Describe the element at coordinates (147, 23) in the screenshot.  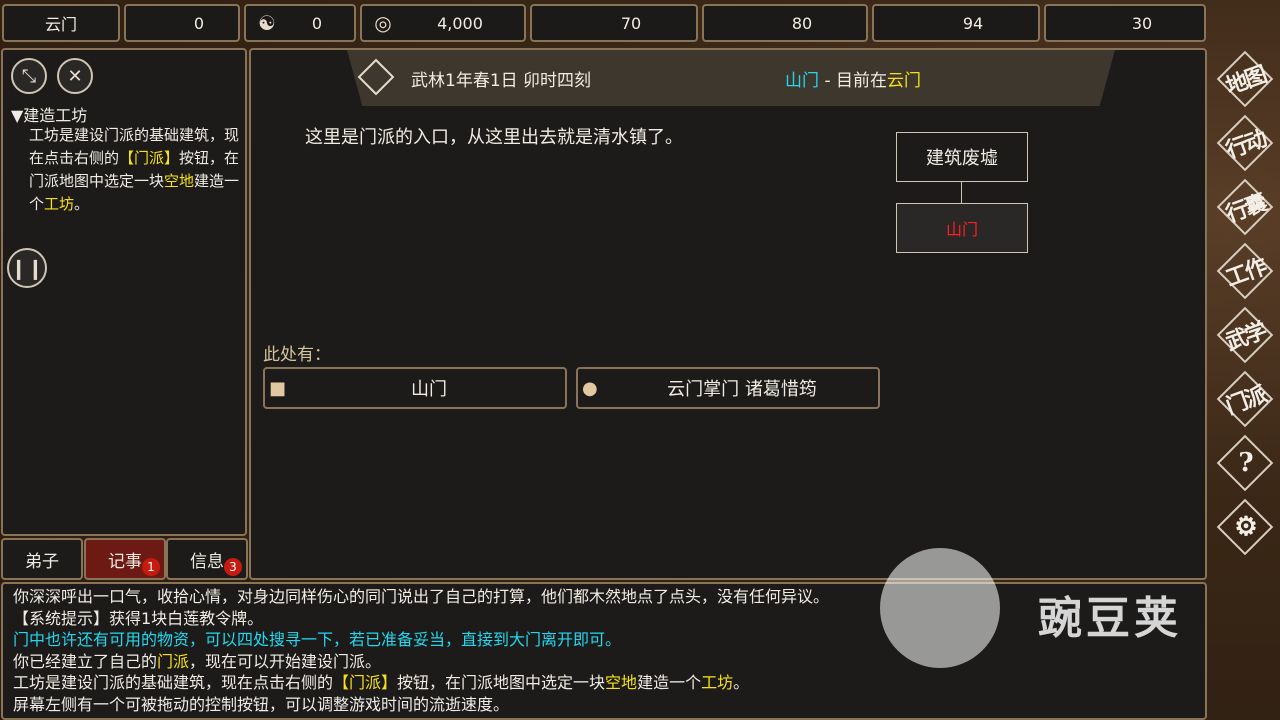
I see `prestige-icon` at that location.